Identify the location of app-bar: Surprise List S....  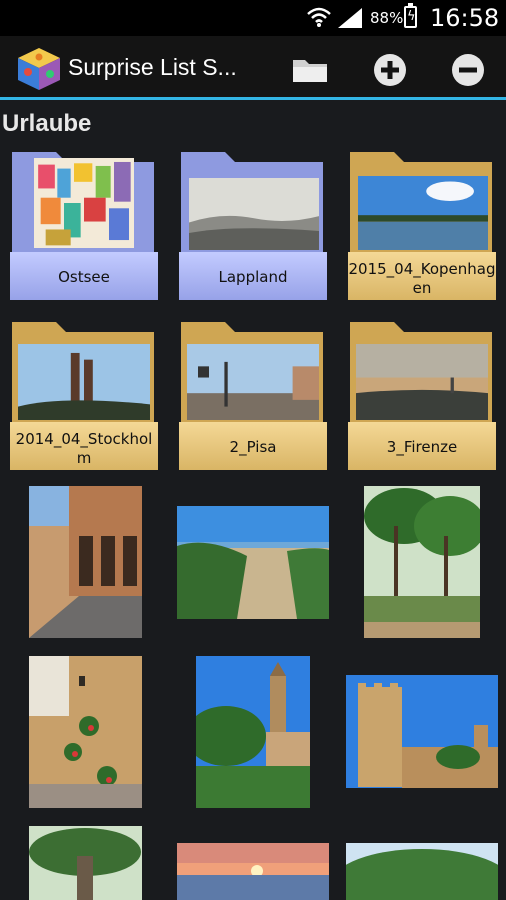
(253, 68).